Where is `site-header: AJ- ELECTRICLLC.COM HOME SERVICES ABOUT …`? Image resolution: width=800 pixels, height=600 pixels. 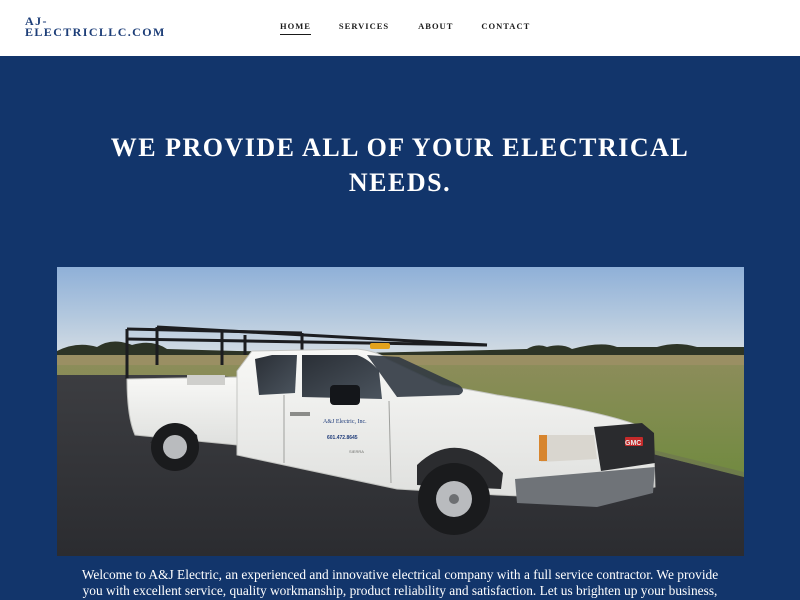 site-header: AJ- ELECTRICLLC.COM HOME SERVICES ABOUT … is located at coordinates (400, 28).